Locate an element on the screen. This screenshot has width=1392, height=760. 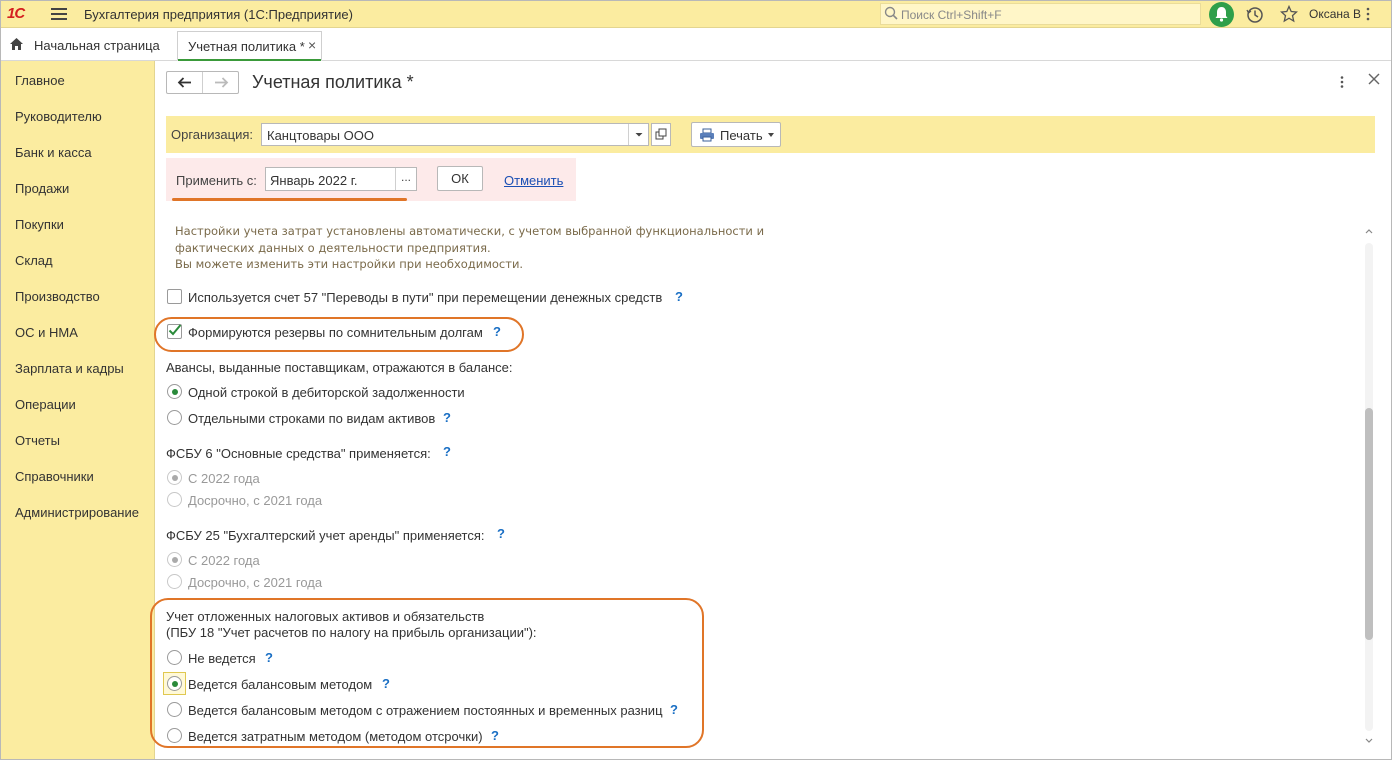
user-name: Оксана В is located at coordinates (1335, 14).